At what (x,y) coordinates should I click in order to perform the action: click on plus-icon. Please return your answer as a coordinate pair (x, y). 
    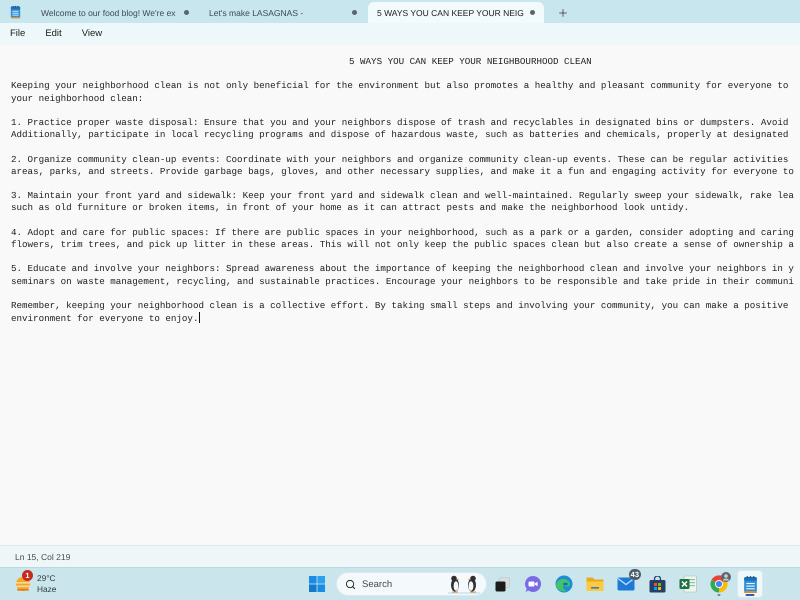
    Looking at the image, I should click on (562, 12).